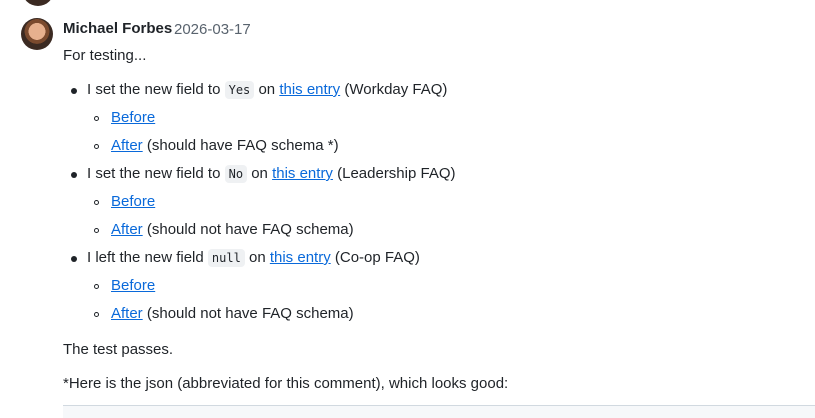 Image resolution: width=815 pixels, height=418 pixels. What do you see at coordinates (377, 257) in the screenshot?
I see `item-text: (Co-op FAQ)` at bounding box center [377, 257].